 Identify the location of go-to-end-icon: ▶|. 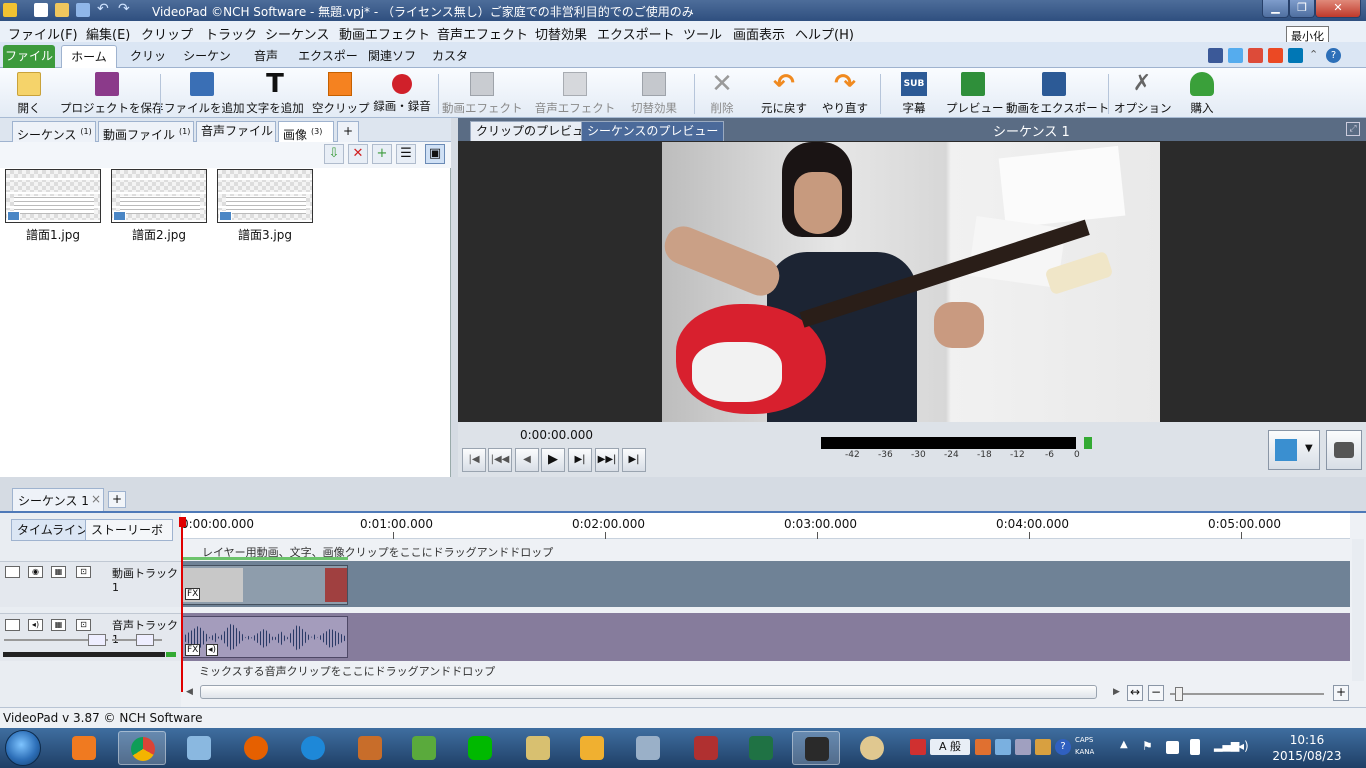
(634, 460).